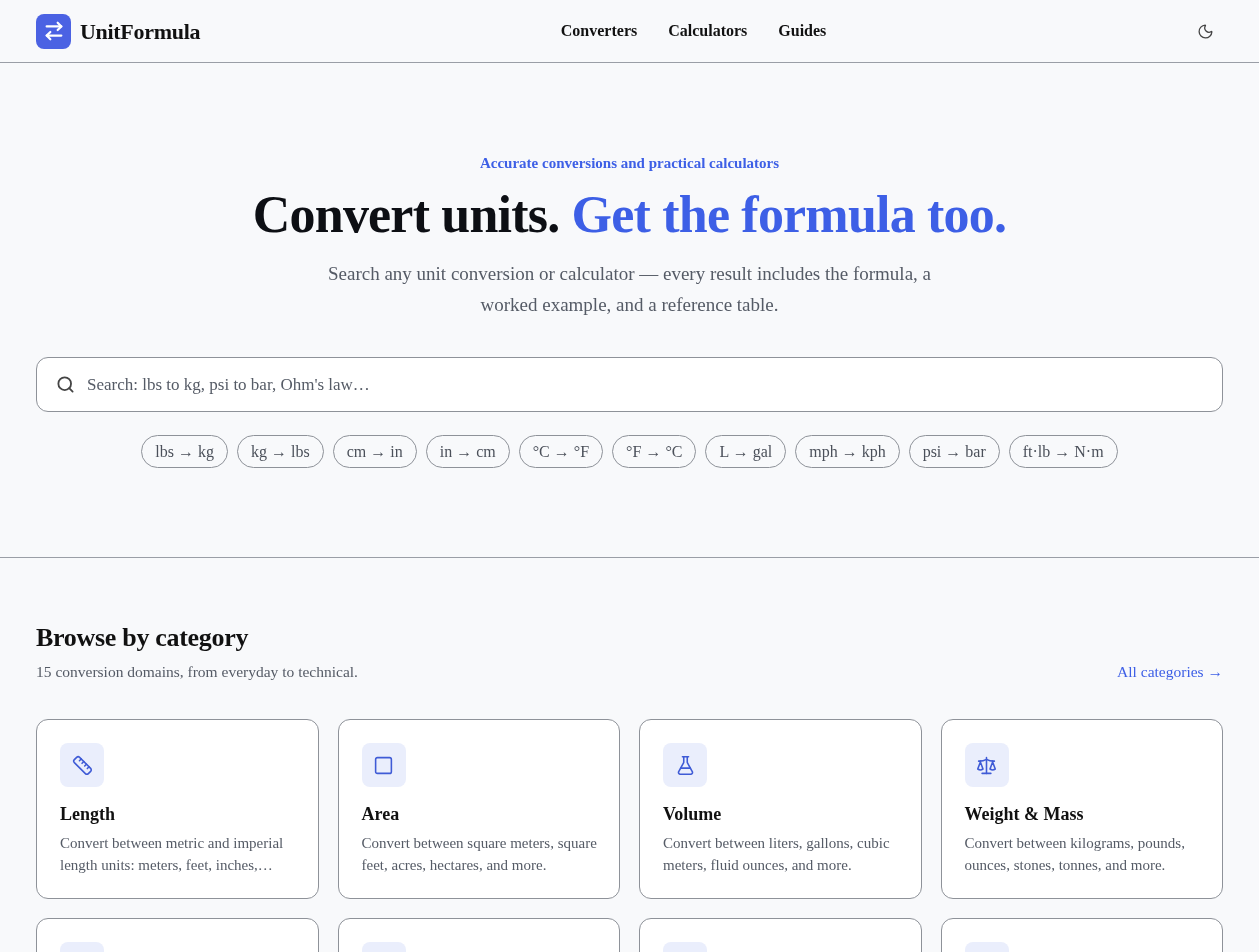 The width and height of the screenshot is (1259, 952). I want to click on square-icon, so click(383, 765).